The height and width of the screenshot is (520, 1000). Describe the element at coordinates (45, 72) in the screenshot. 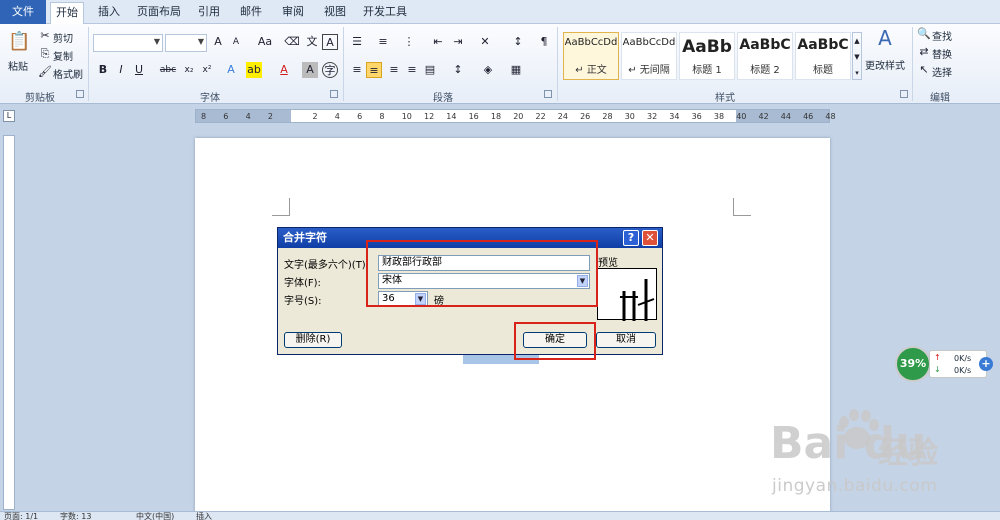

I see `format-painter-icon: 🖌` at that location.